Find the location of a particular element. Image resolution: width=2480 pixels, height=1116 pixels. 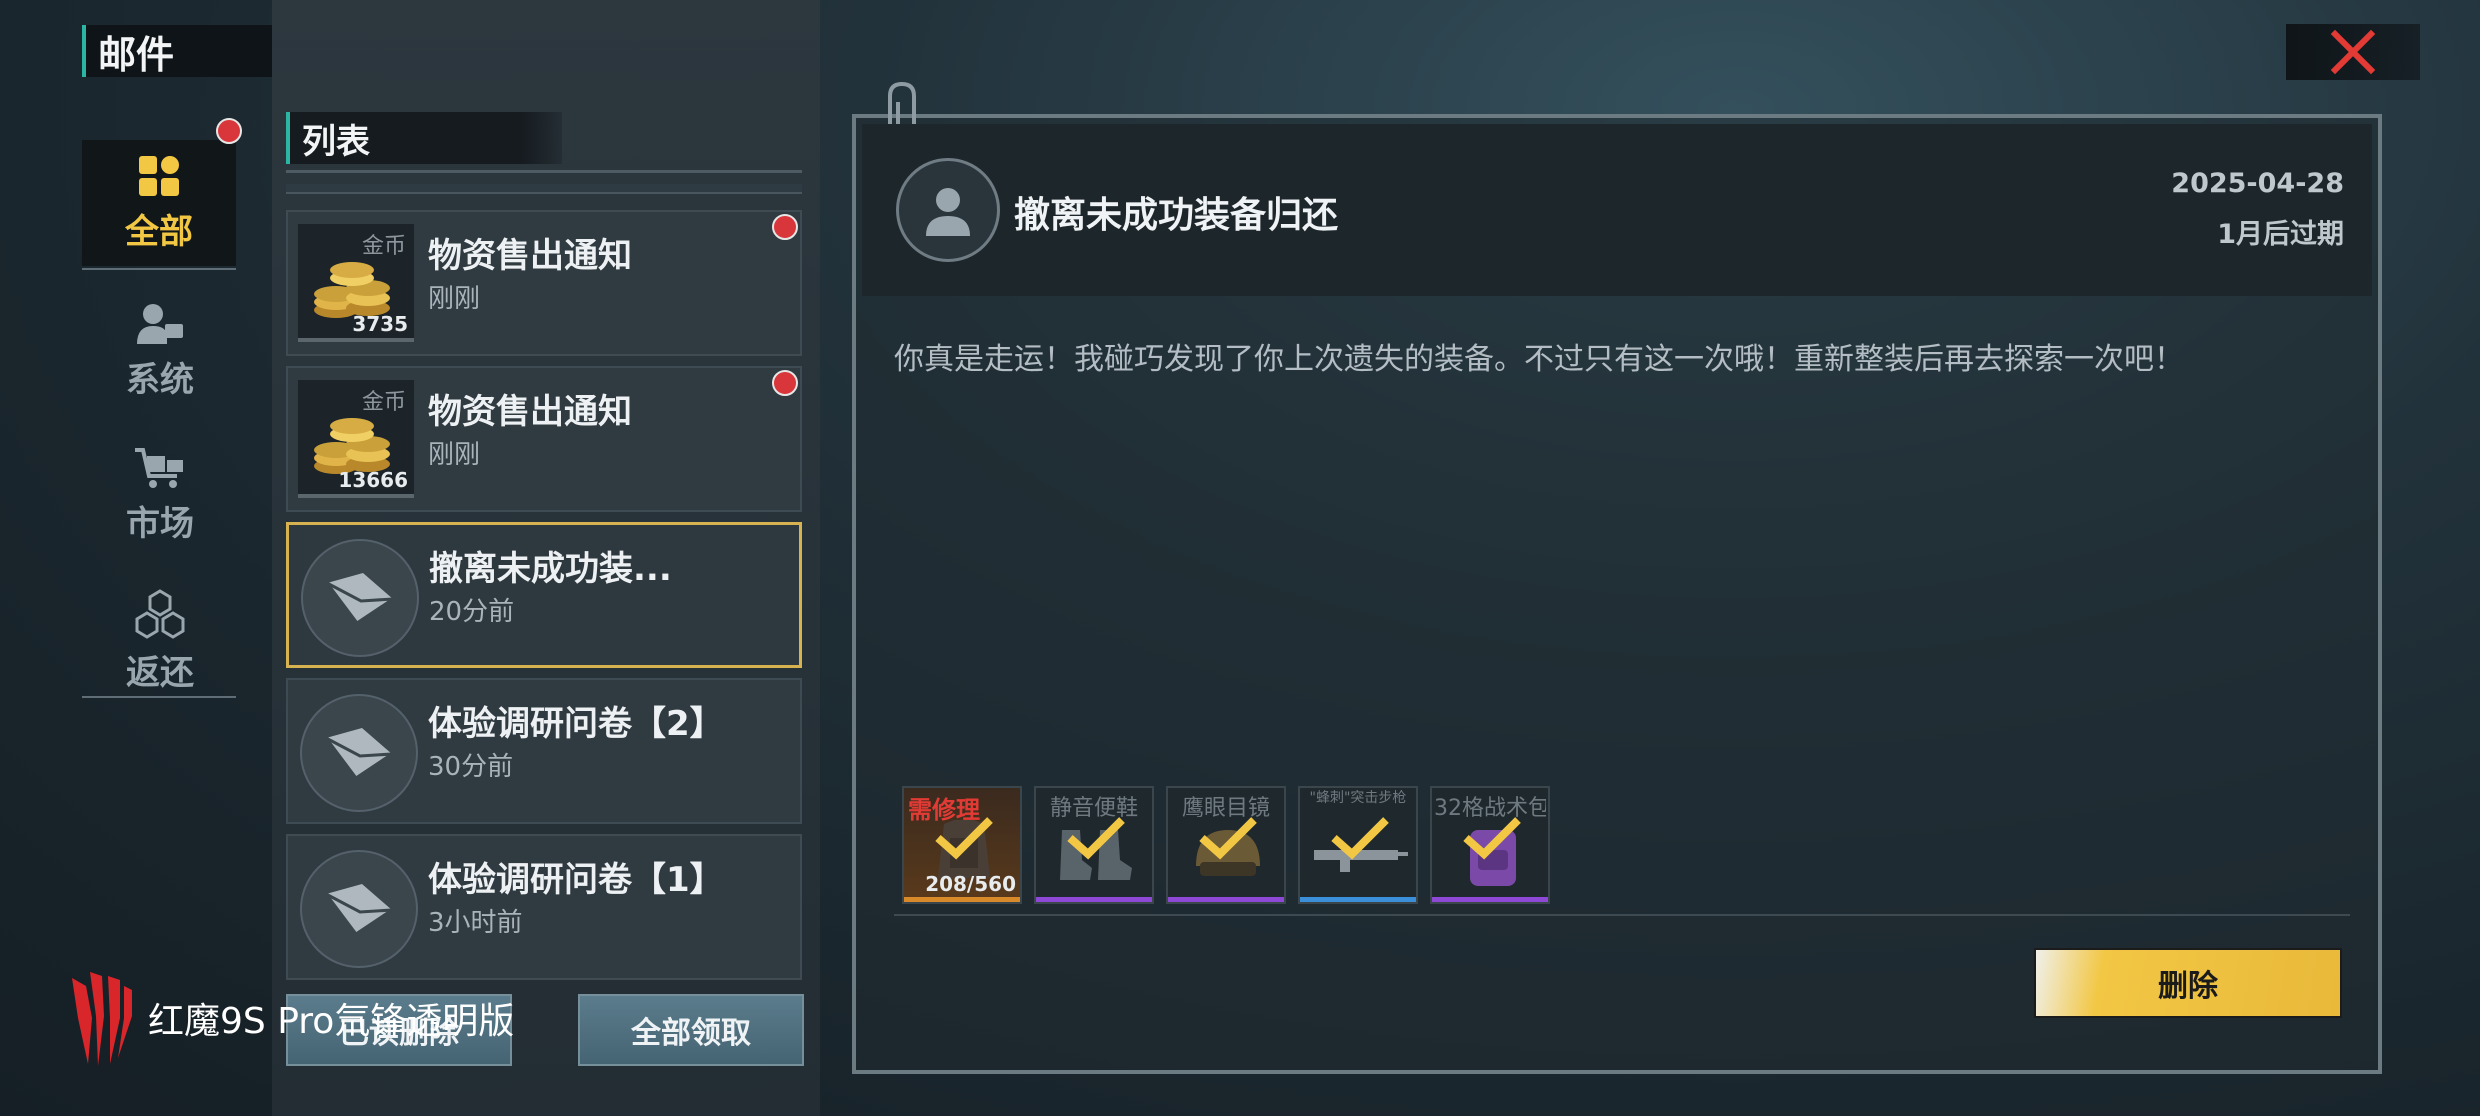

detail-divider is located at coordinates (1622, 915).